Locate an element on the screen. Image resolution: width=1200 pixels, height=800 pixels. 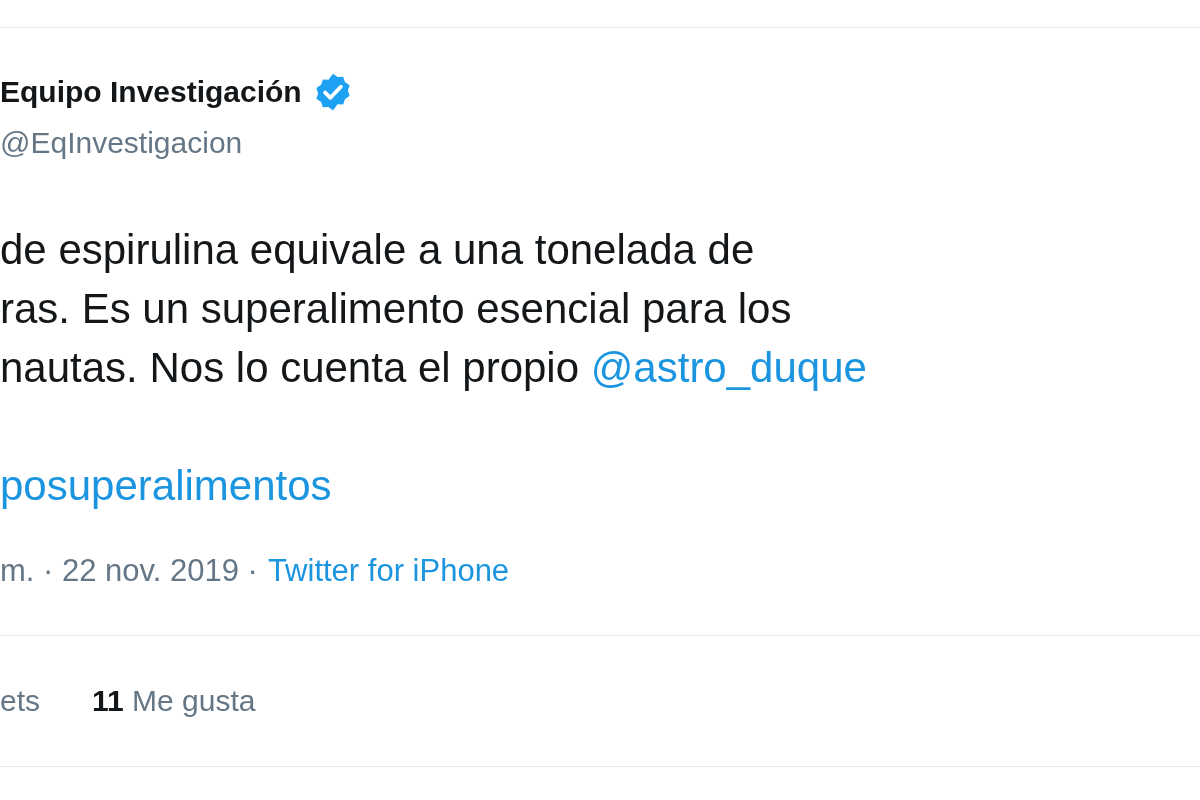
author-handle: @EqInvestigacion is located at coordinates (600, 143).